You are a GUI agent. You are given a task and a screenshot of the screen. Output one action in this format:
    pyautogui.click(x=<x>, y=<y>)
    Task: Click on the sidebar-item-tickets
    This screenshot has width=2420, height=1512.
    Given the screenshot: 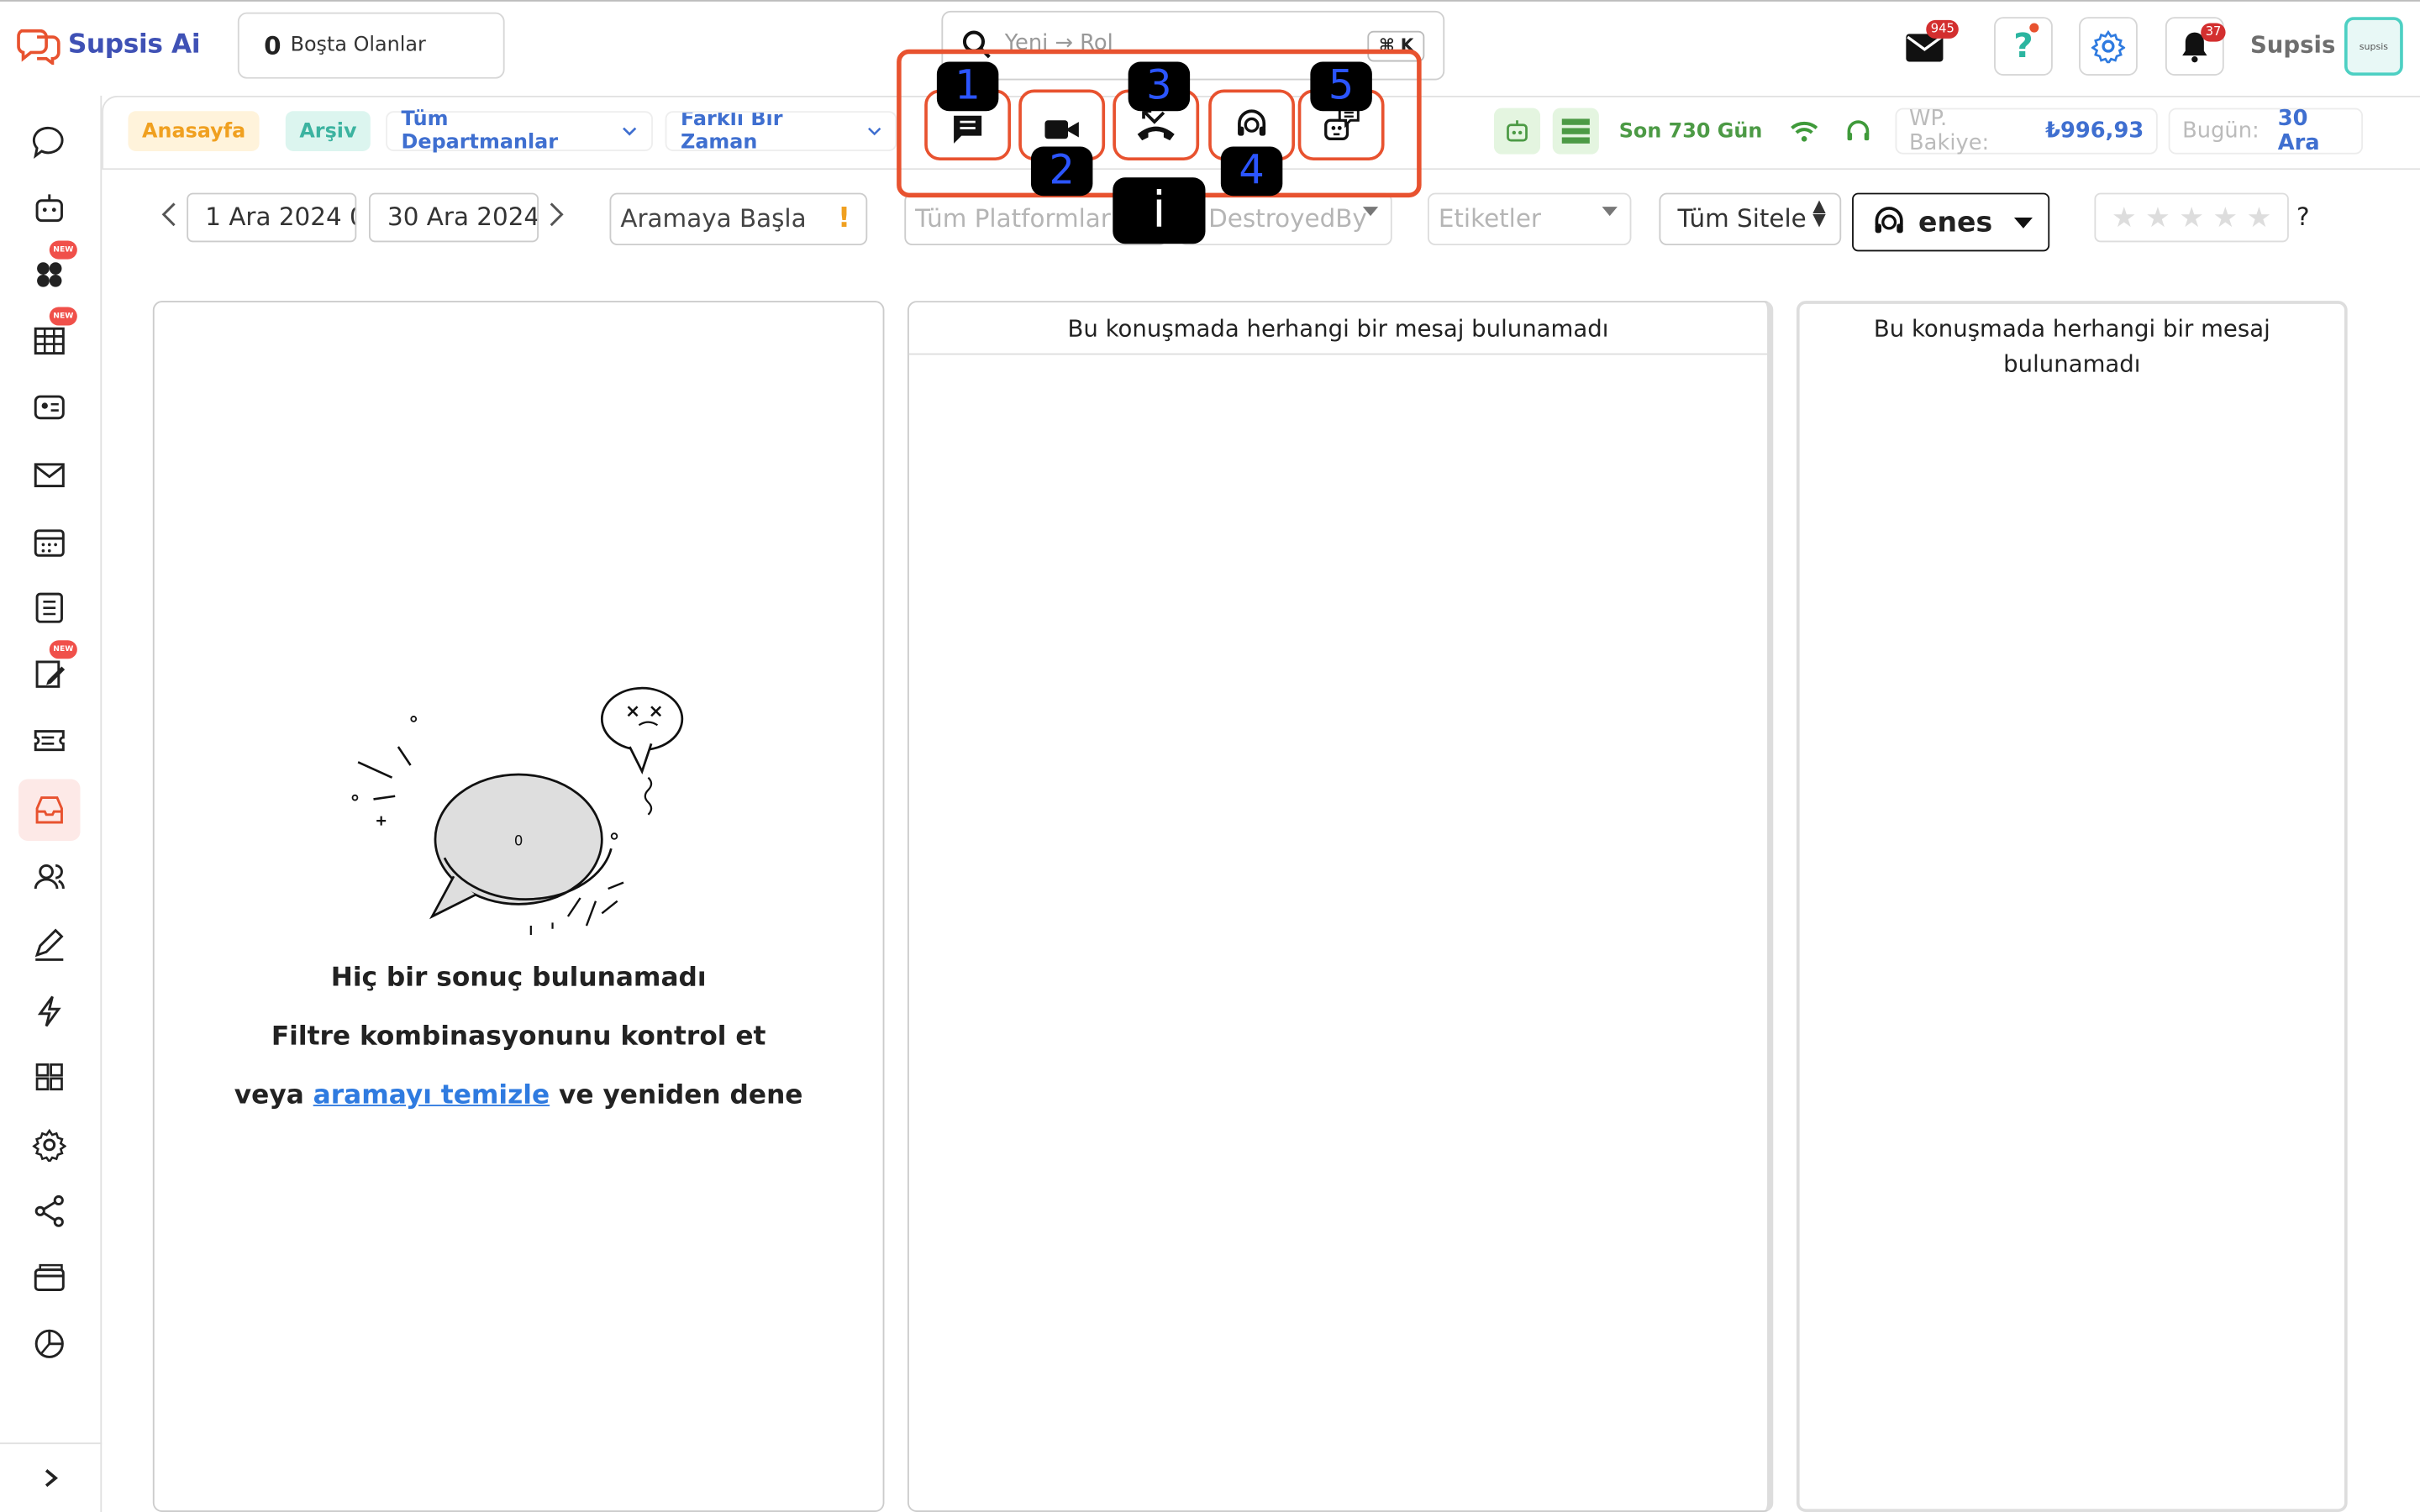 What is the action you would take?
    pyautogui.click(x=49, y=740)
    